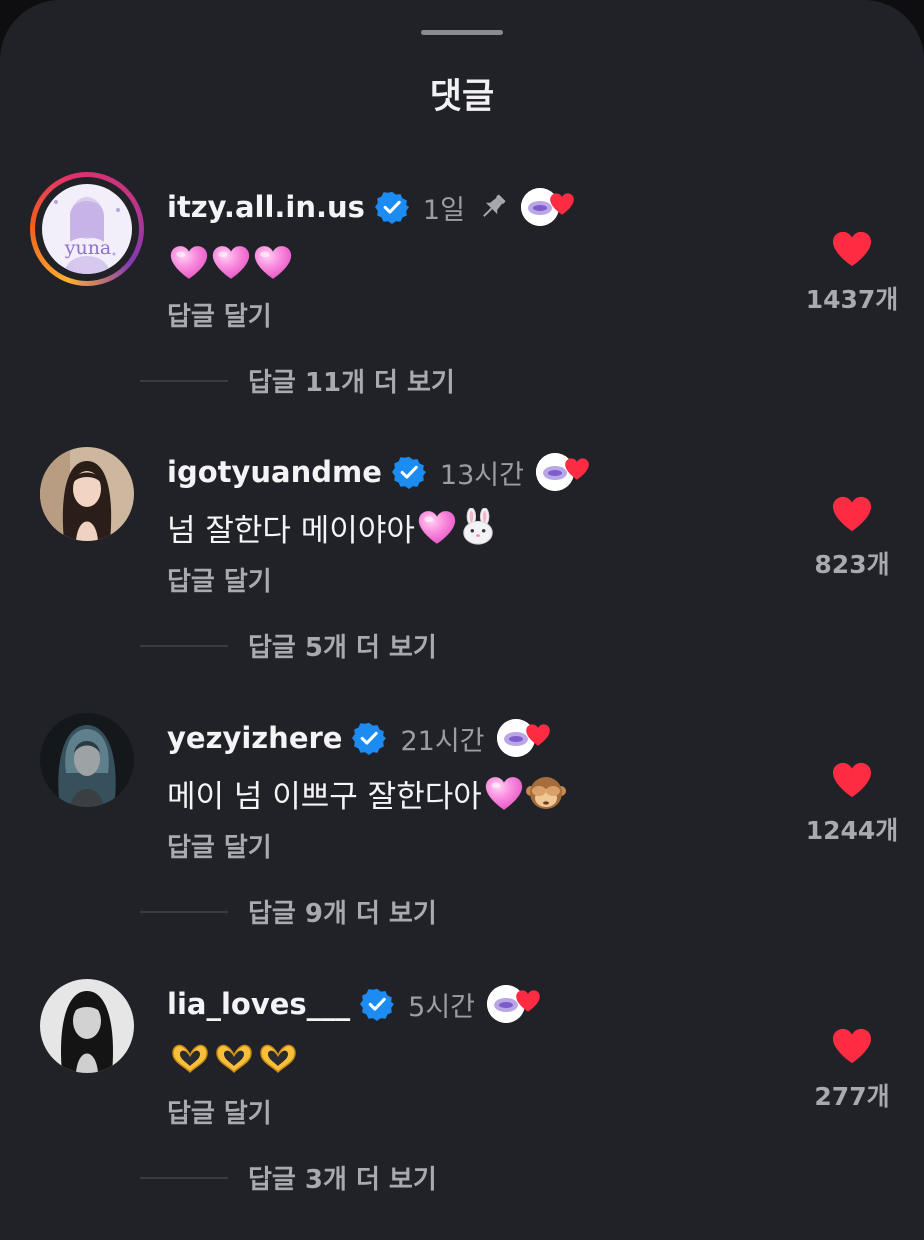 The width and height of the screenshot is (924, 1240). What do you see at coordinates (852, 1070) in the screenshot?
I see `like-control: 277개` at bounding box center [852, 1070].